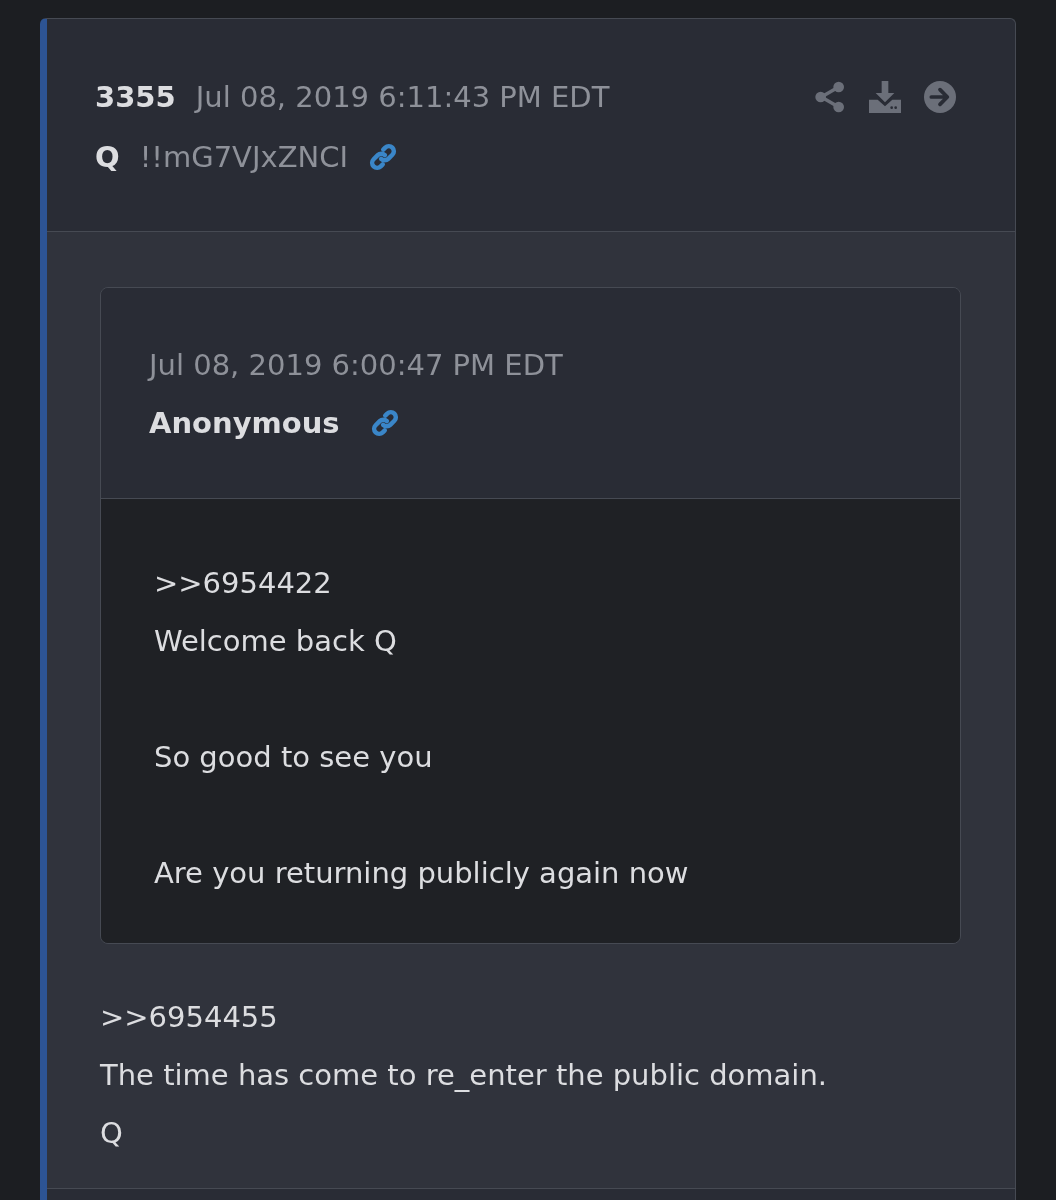  Describe the element at coordinates (111, 1133) in the screenshot. I see `message-text: Q` at that location.